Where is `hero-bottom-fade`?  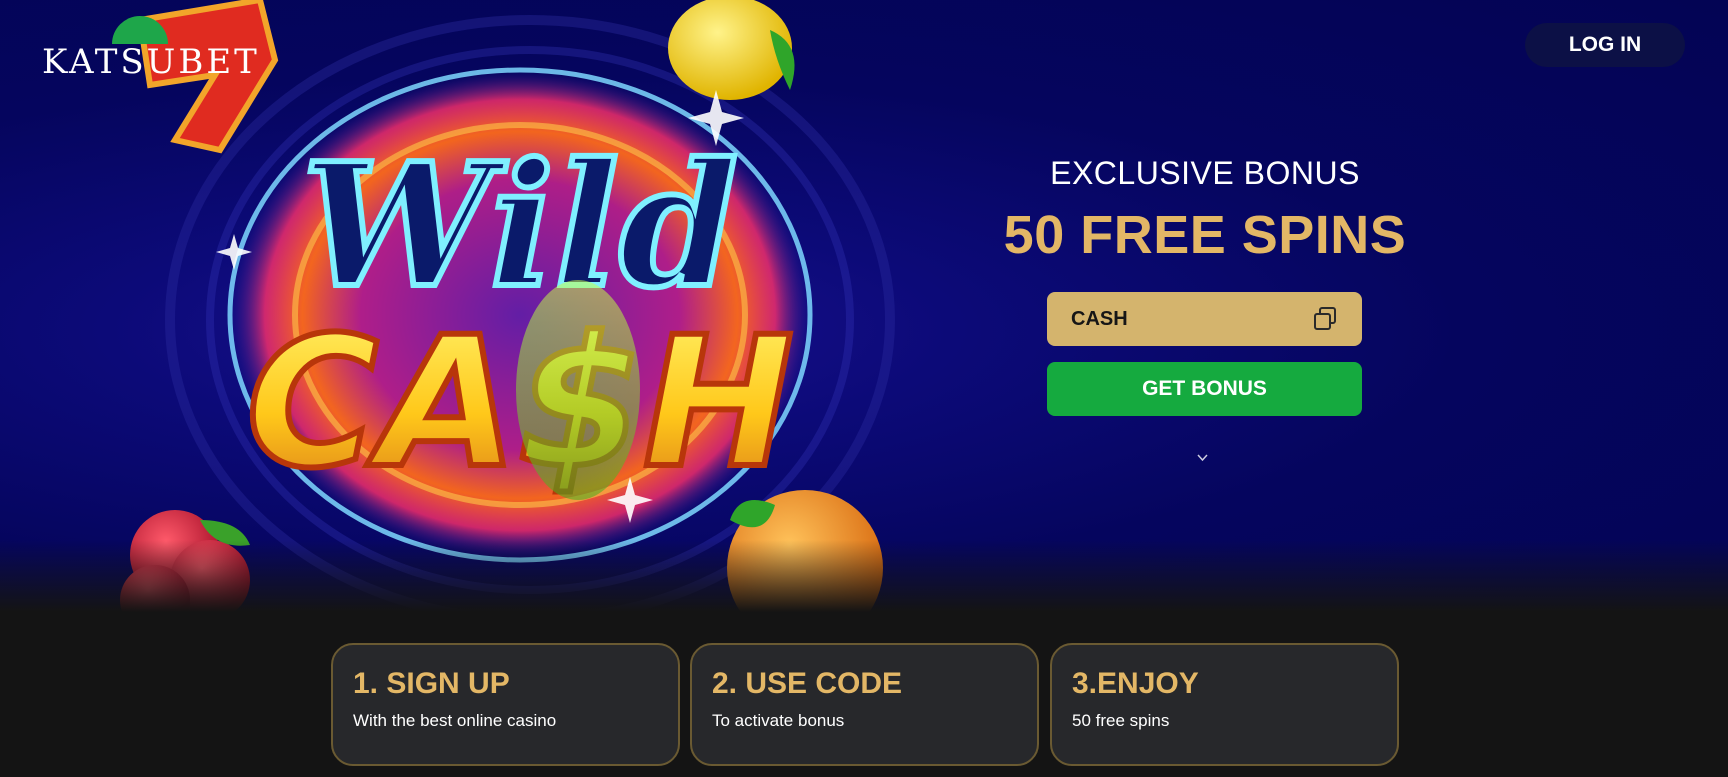
hero-bottom-fade is located at coordinates (864, 576).